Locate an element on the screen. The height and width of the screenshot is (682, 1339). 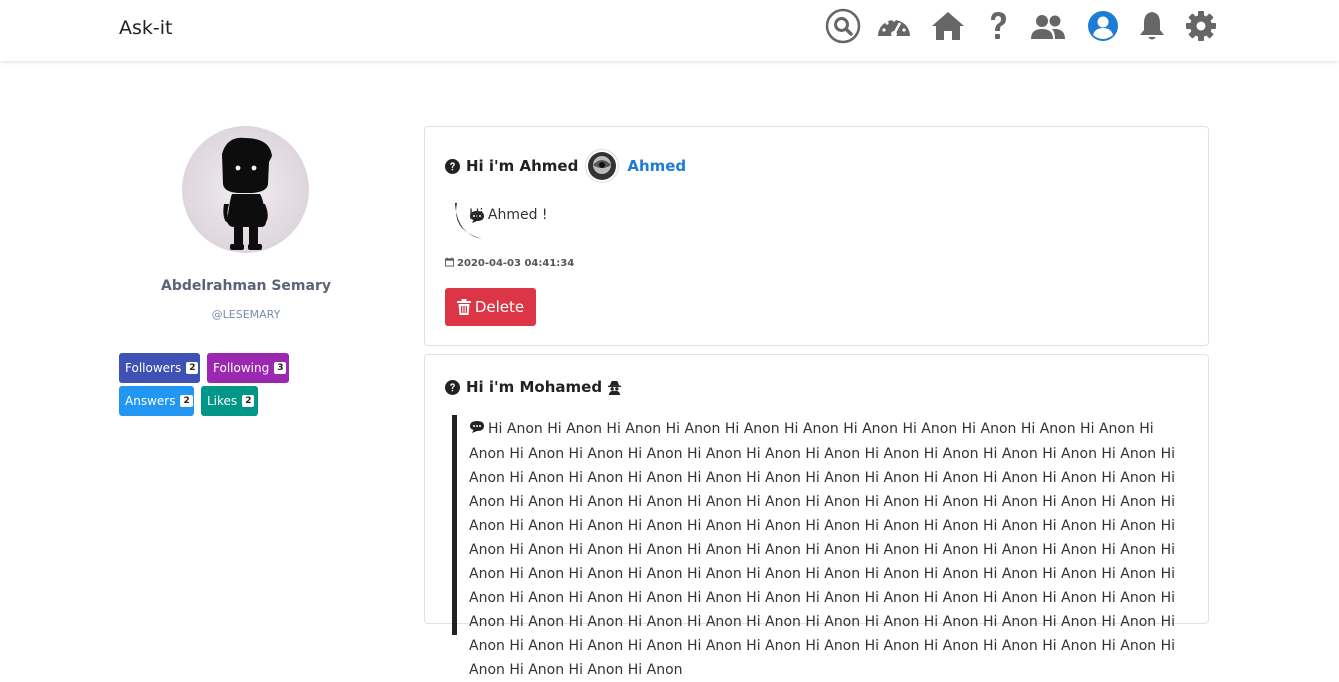
following-count-badge: 3 is located at coordinates (280, 368).